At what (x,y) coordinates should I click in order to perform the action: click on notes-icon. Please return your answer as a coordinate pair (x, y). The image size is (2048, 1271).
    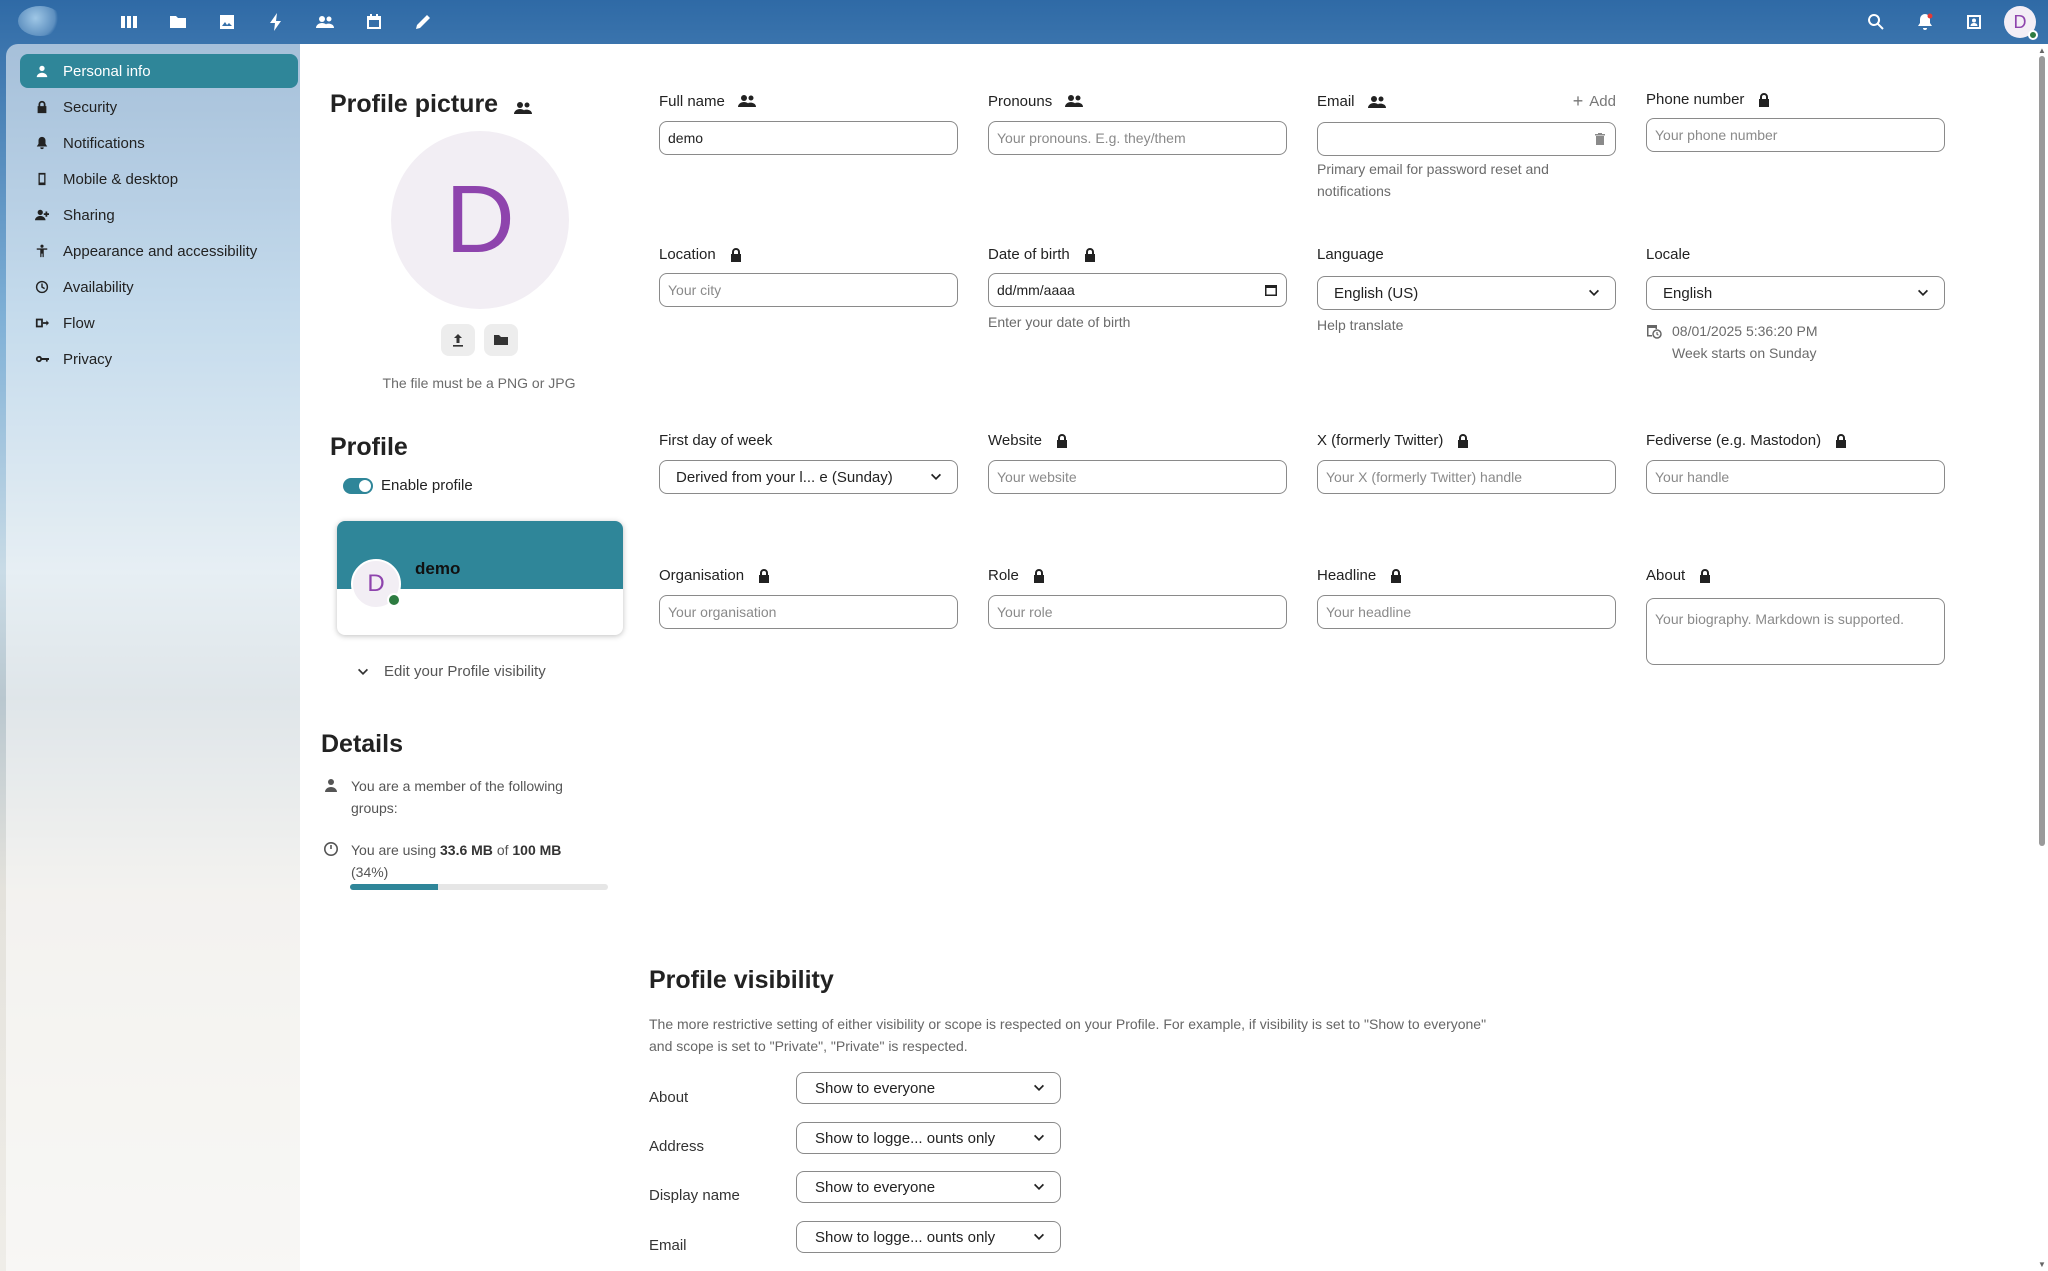
    Looking at the image, I should click on (422, 22).